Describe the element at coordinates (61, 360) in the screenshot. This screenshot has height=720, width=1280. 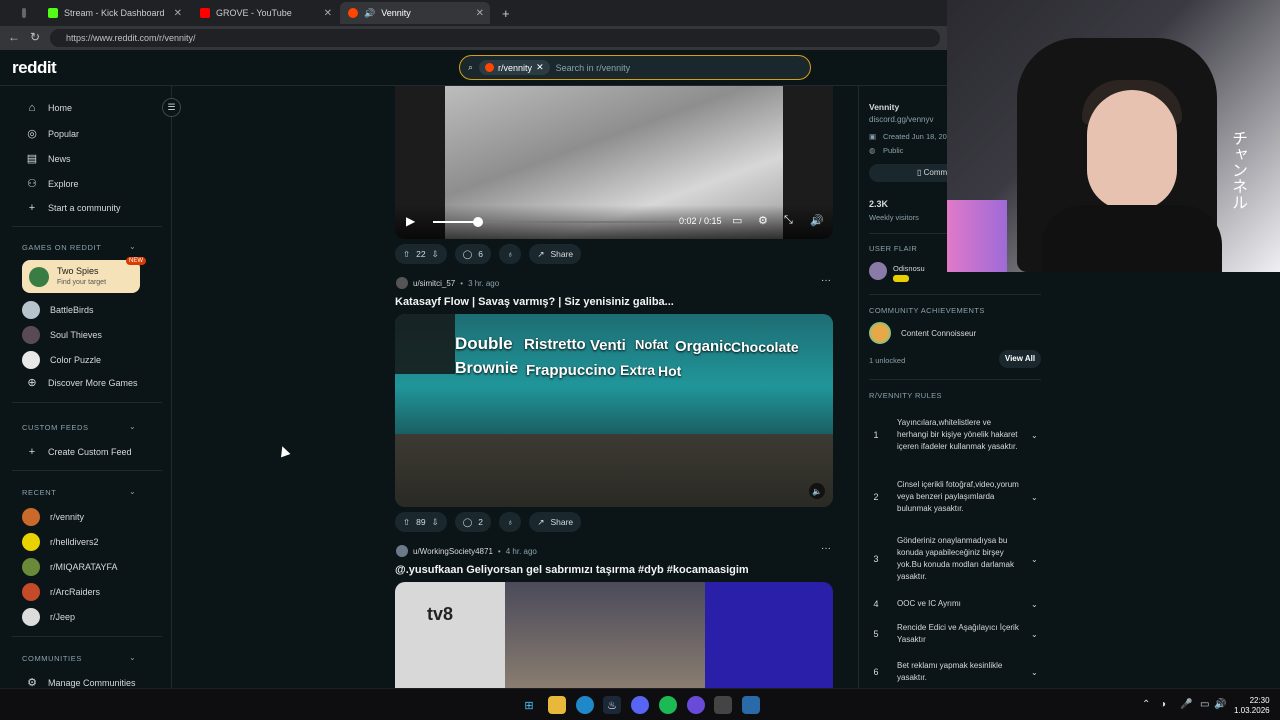
I see `sidebar-item-game: Color Puzzle` at that location.